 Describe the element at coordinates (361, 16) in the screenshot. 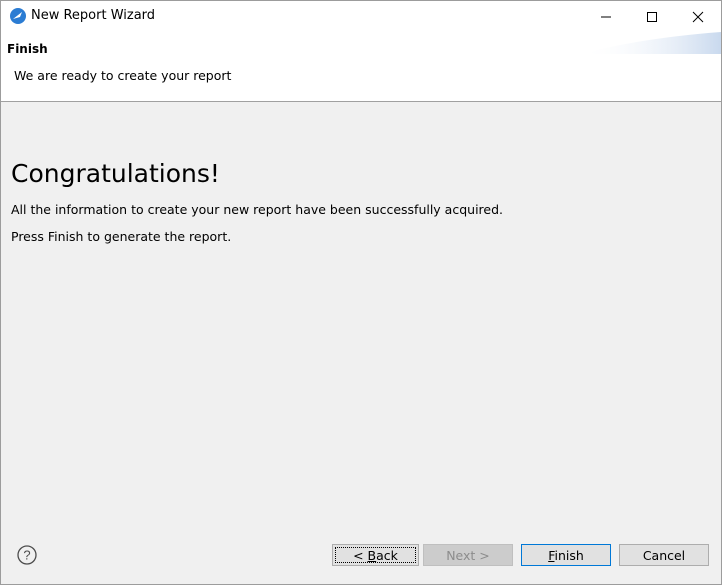

I see `title-bar: New Report Wizard` at that location.